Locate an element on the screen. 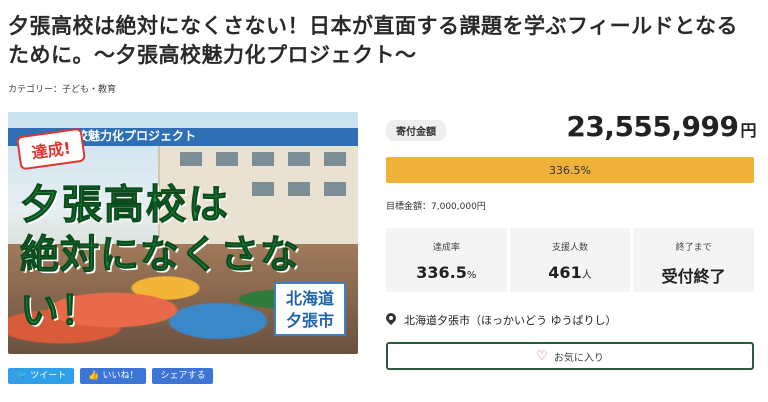 This screenshot has width=768, height=402. stat-time-remaining: 終了まで 受付終了 is located at coordinates (694, 260).